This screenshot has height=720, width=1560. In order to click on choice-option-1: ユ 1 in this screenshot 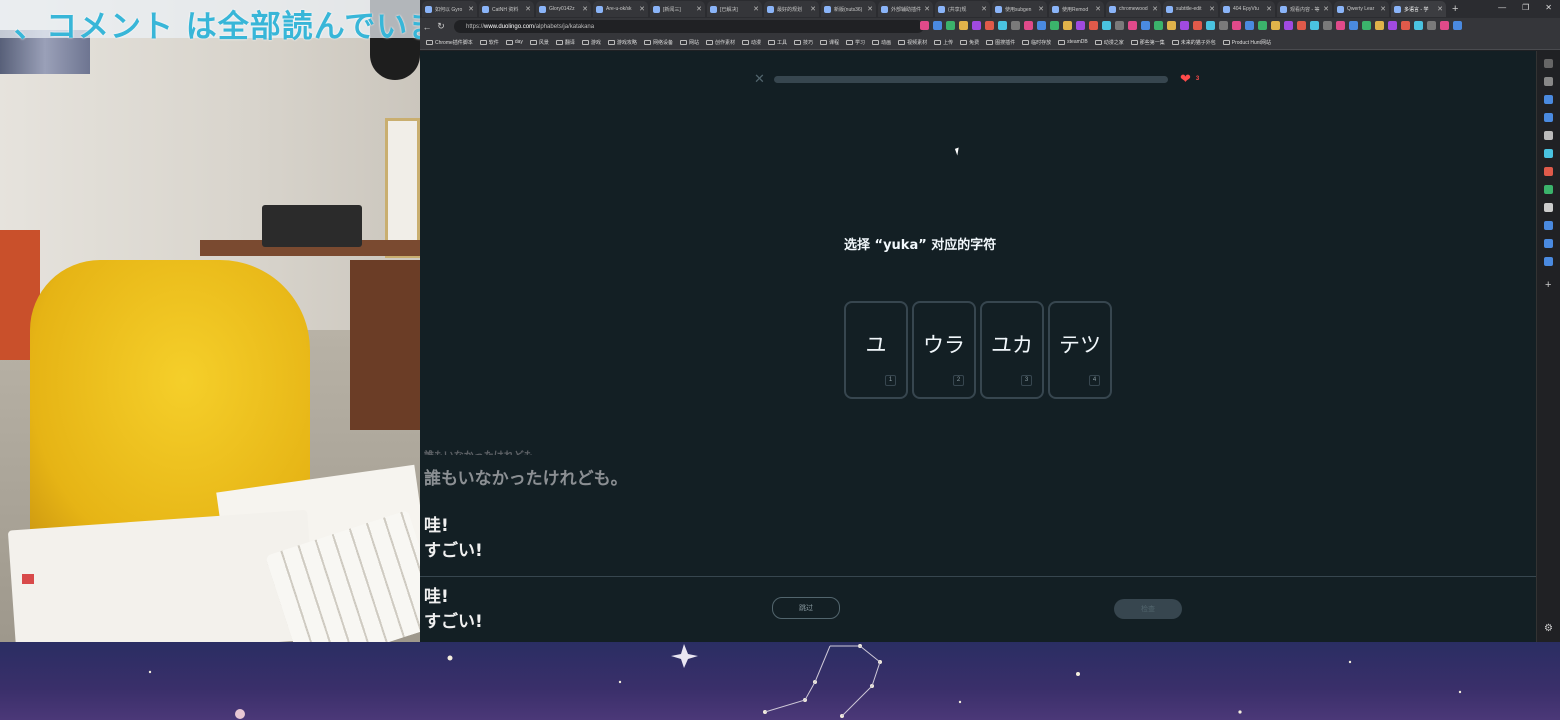, I will do `click(876, 350)`.